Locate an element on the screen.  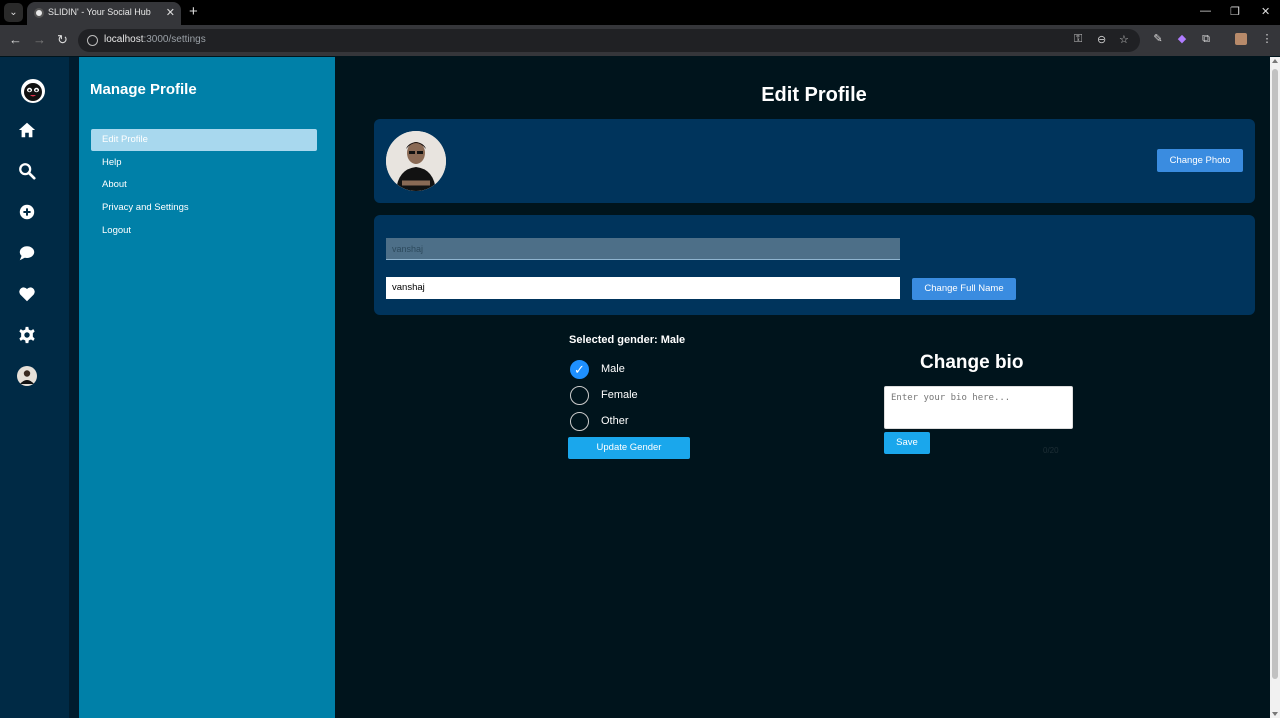
scroll-up-icon is located at coordinates (1275, 61).